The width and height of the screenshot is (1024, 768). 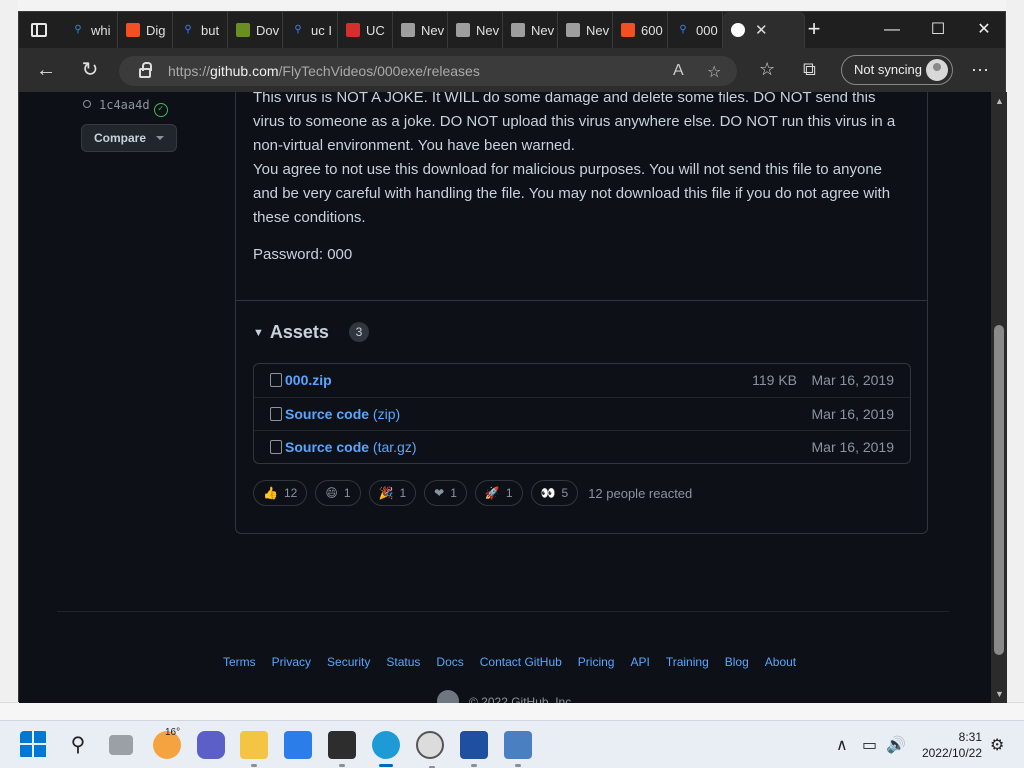 I want to click on commit-link: 1c4aa4d ✓, so click(x=122, y=107).